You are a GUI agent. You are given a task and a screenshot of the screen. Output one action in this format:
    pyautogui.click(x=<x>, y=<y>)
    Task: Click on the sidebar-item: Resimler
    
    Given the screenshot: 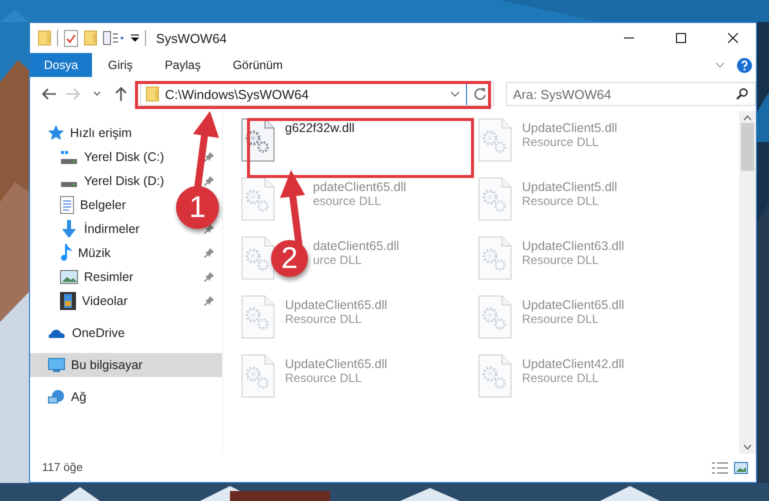 What is the action you would take?
    pyautogui.click(x=109, y=277)
    